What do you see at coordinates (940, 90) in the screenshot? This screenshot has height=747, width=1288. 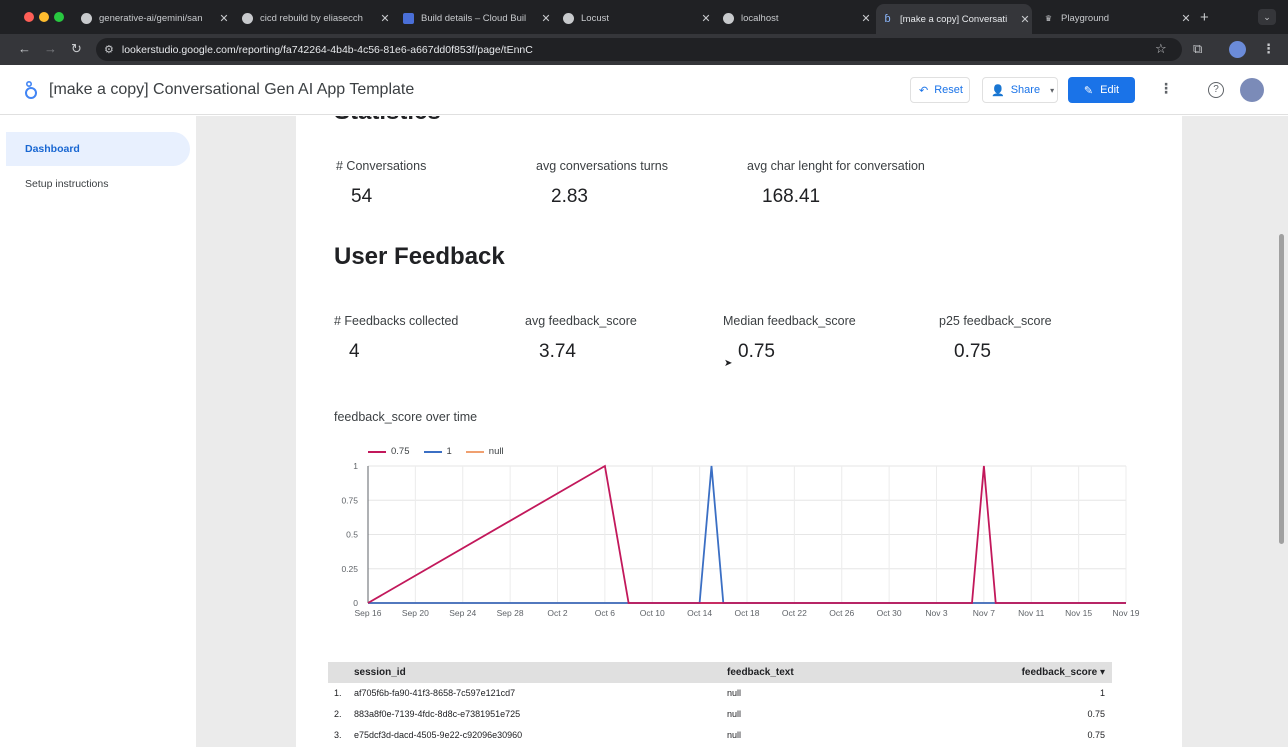 I see `reset-button: ↶ Reset` at bounding box center [940, 90].